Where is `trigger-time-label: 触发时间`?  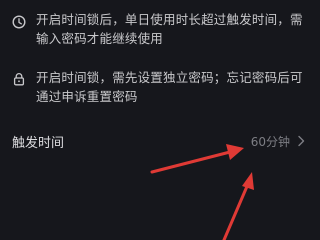
trigger-time-label: 触发时间 is located at coordinates (38, 143).